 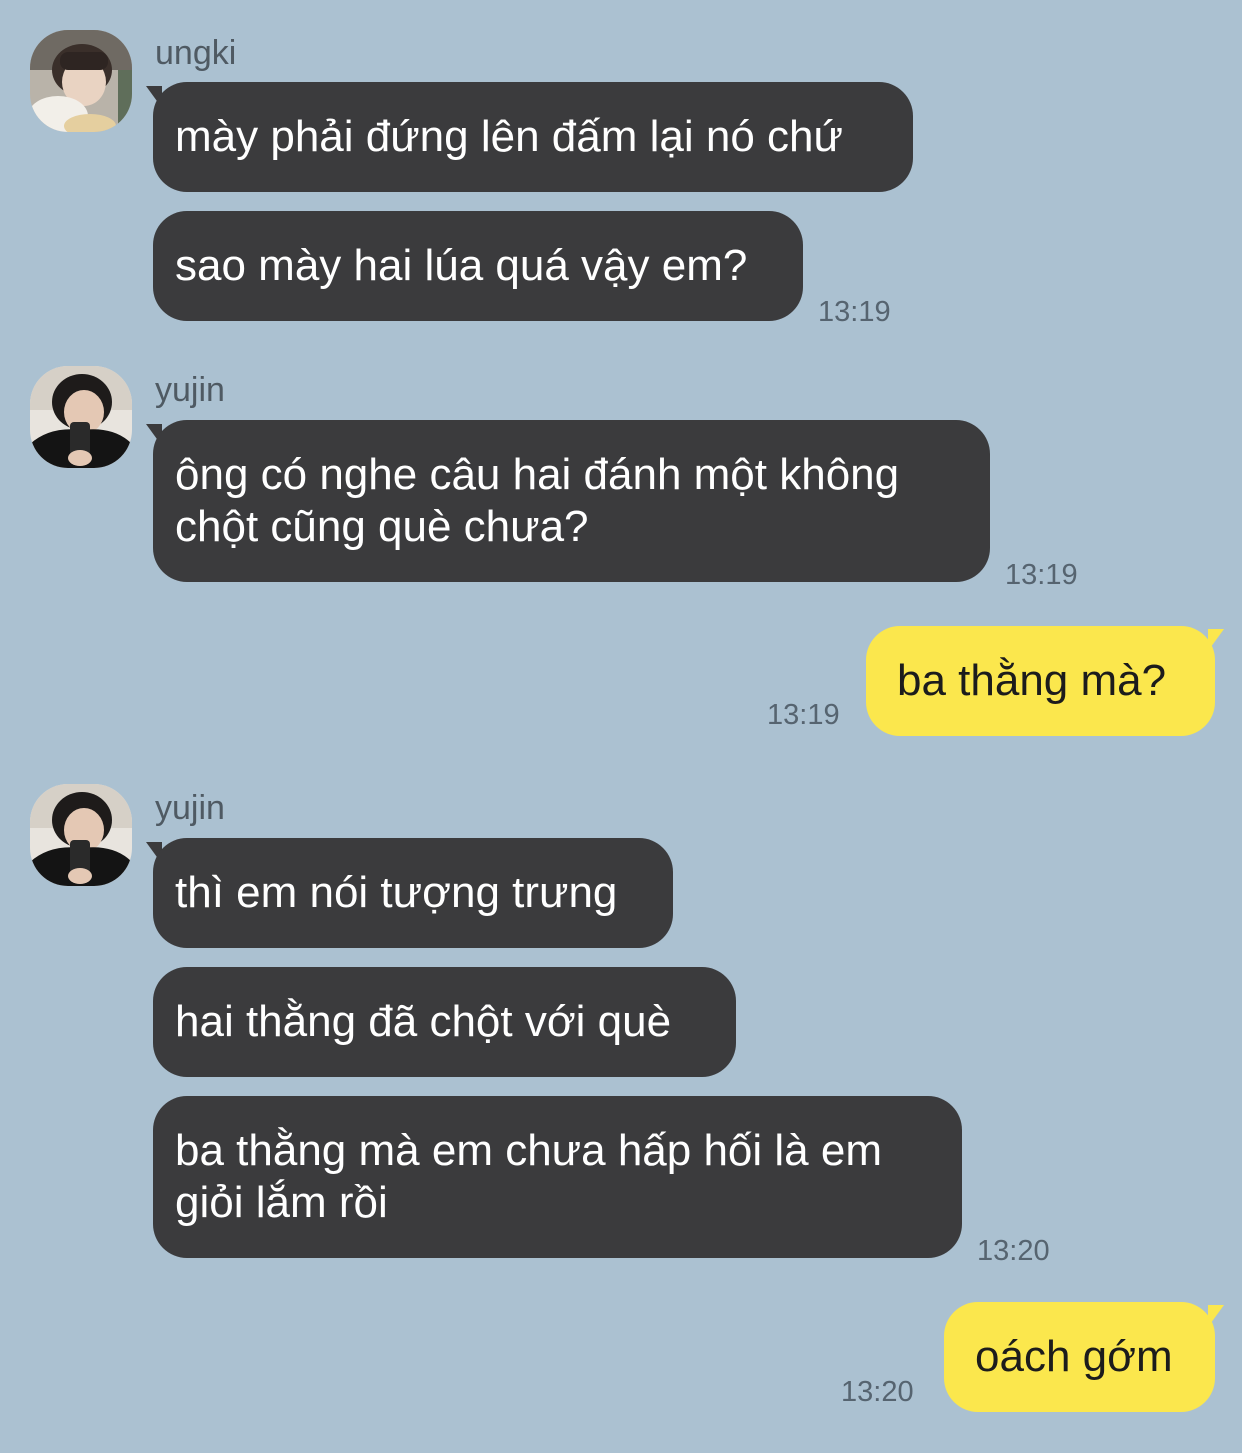 I want to click on sender-name-ungki: ungki, so click(x=196, y=53).